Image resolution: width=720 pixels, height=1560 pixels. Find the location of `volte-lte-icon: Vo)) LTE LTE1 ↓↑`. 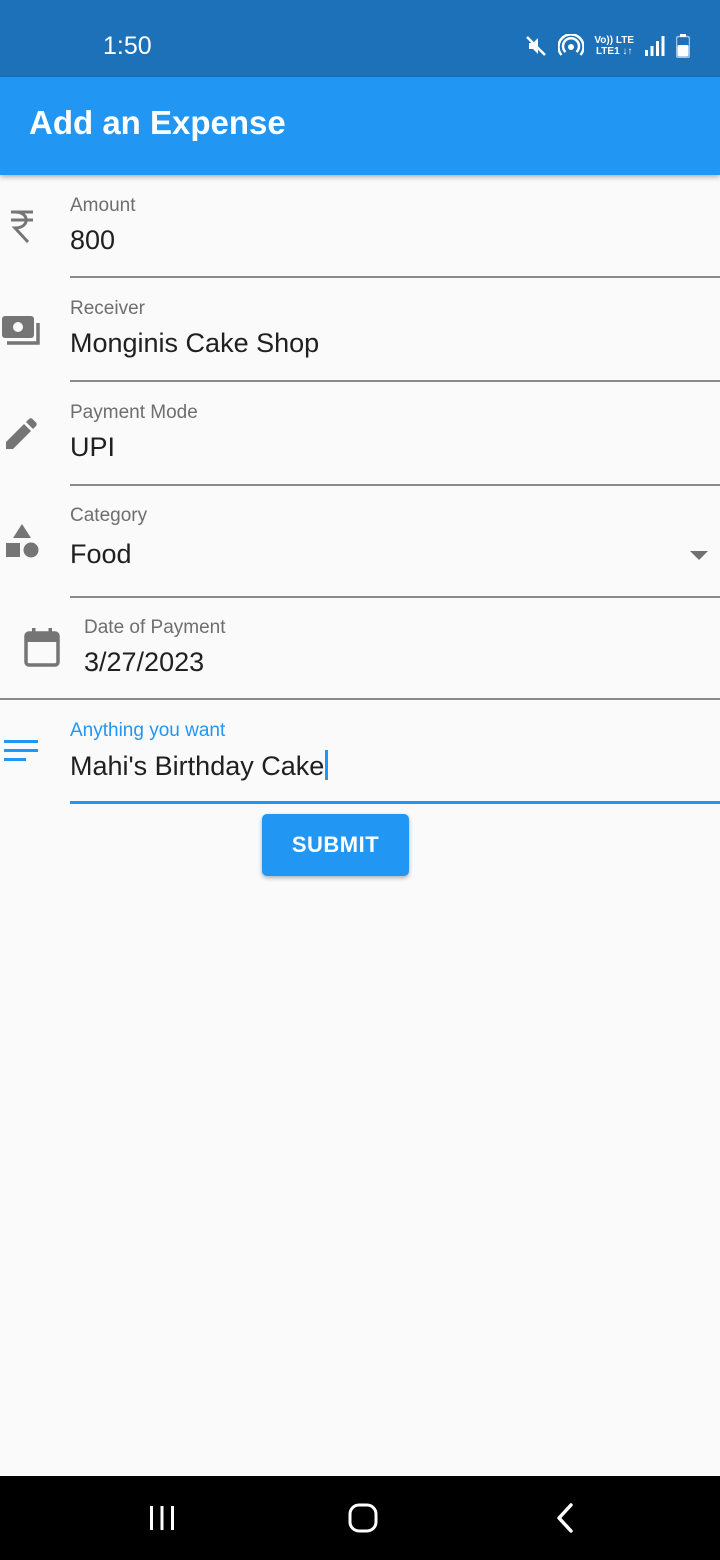

volte-lte-icon: Vo)) LTE LTE1 ↓↑ is located at coordinates (614, 46).